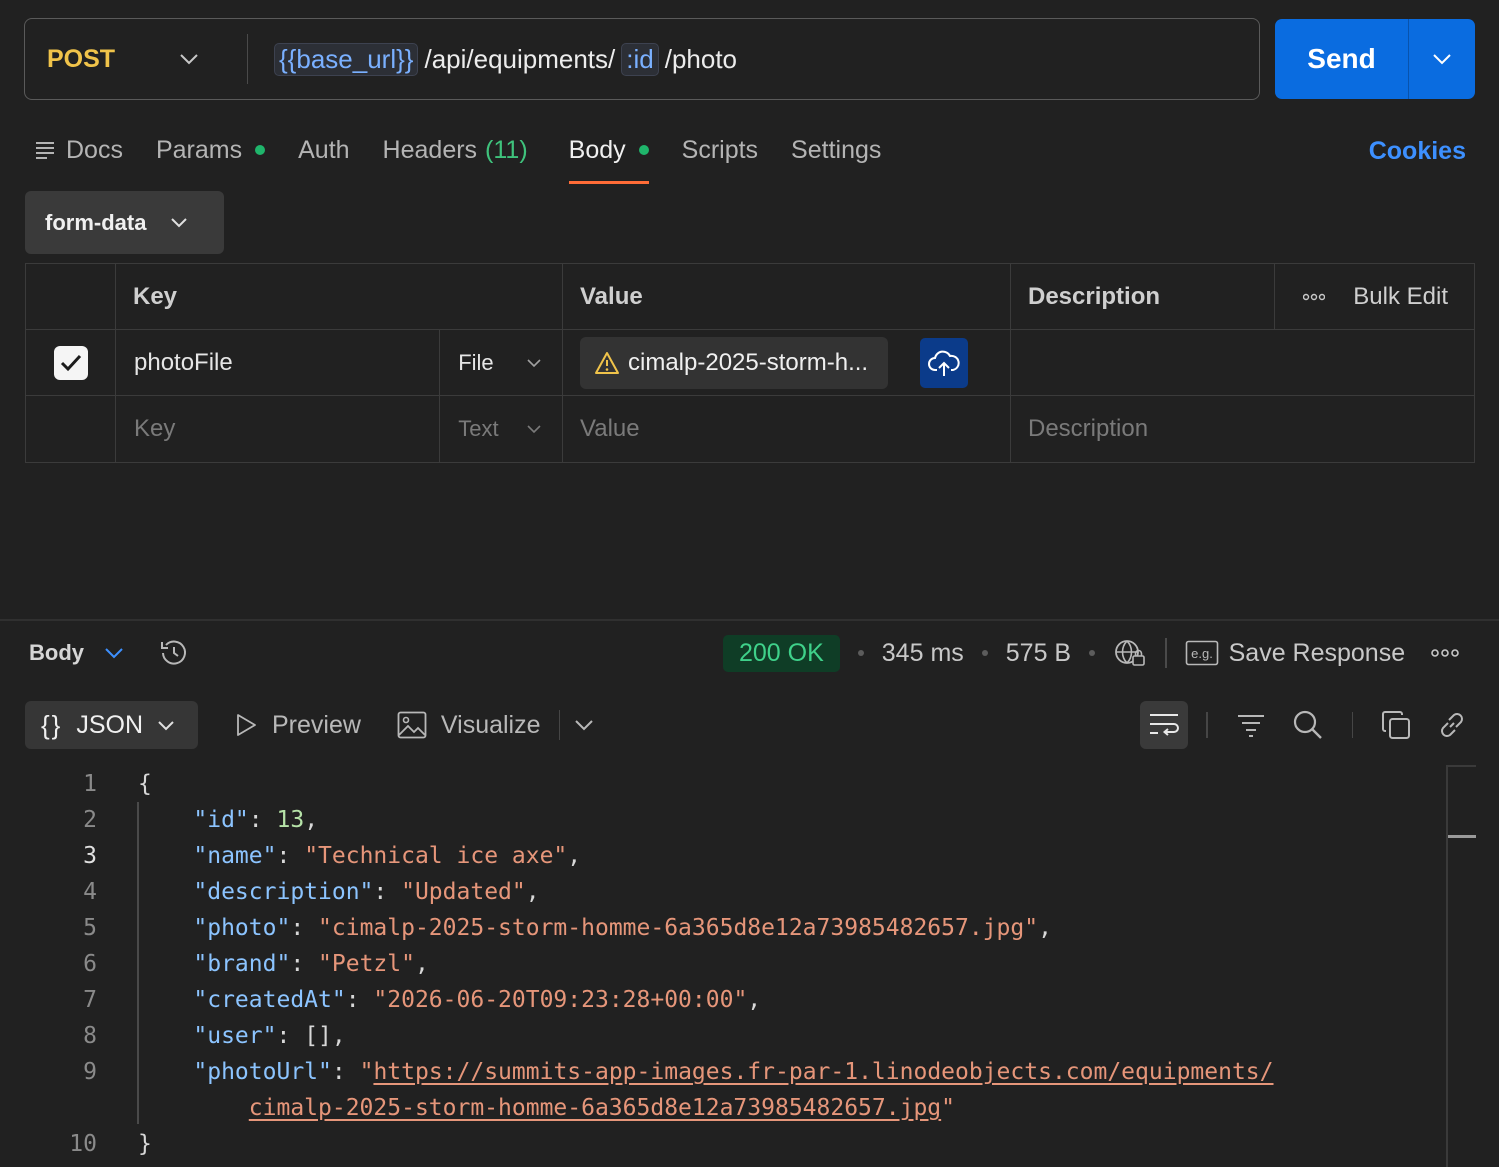 This screenshot has width=1499, height=1167. What do you see at coordinates (96, 222) in the screenshot?
I see `body-mode-label: form-data` at bounding box center [96, 222].